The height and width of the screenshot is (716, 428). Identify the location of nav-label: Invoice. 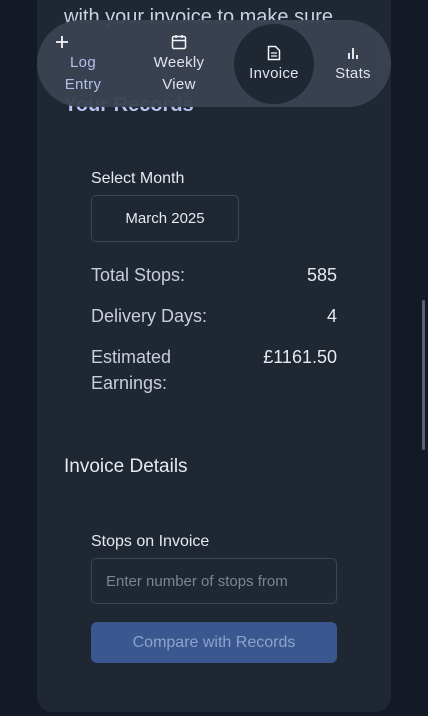
(274, 73).